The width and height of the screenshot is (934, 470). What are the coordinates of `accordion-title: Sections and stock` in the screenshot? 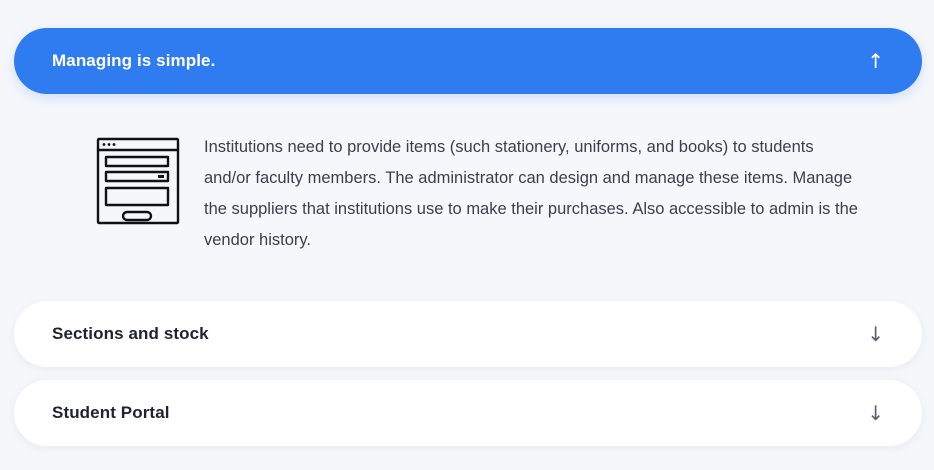 It's located at (130, 333).